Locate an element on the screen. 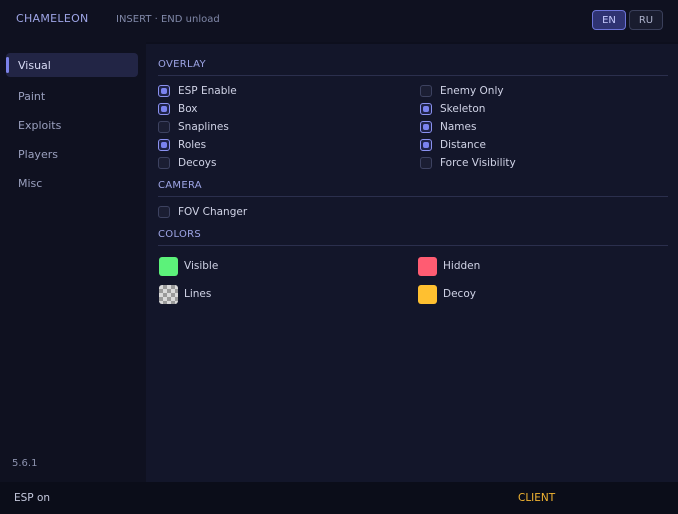  hidden-color-picker: Hidden is located at coordinates (449, 266).